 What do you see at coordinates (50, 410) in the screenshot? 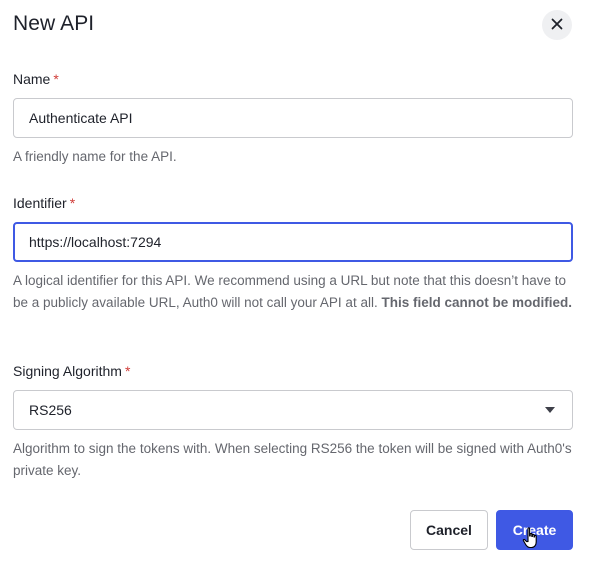
I see `signing-algorithm-selected-value: RS256` at bounding box center [50, 410].